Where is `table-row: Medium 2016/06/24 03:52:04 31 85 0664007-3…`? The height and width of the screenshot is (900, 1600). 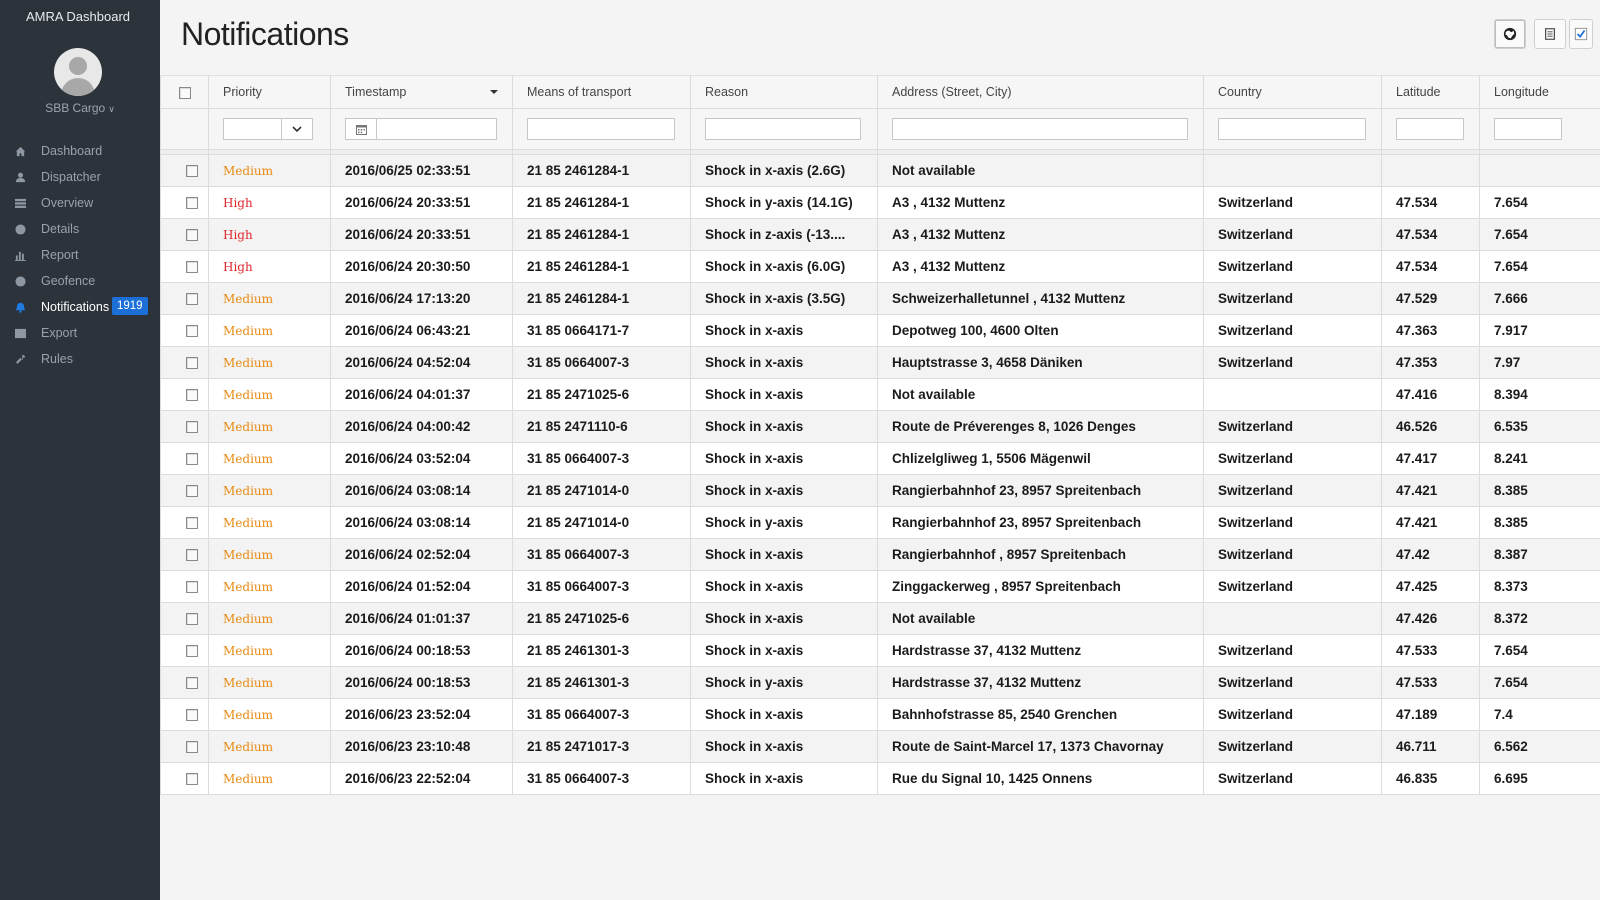 table-row: Medium 2016/06/24 03:52:04 31 85 0664007-3… is located at coordinates (880, 458).